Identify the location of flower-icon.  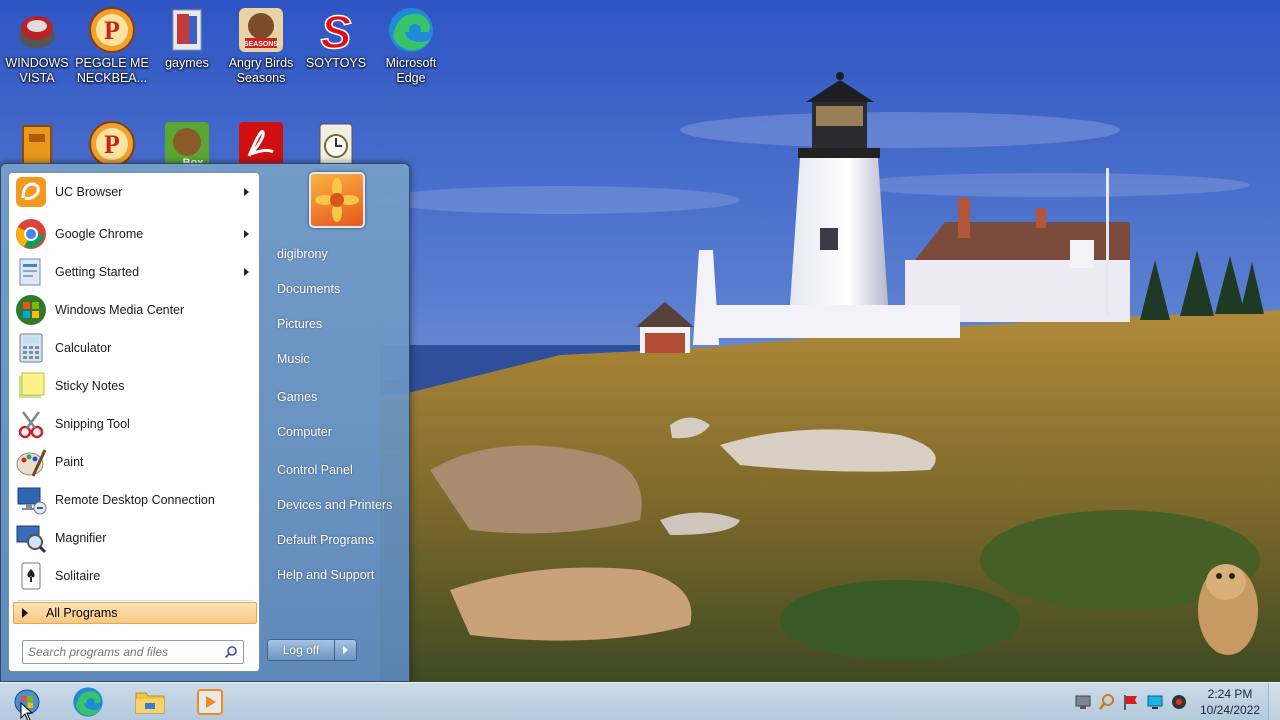
(337, 200).